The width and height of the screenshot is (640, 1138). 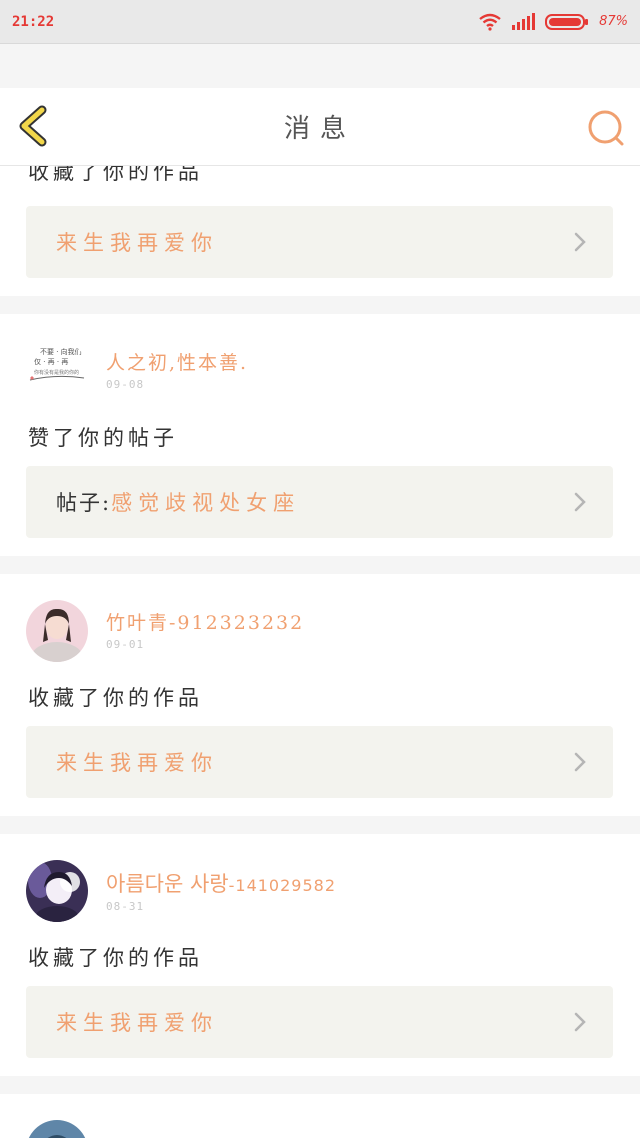 I want to click on top-spacer, so click(x=320, y=66).